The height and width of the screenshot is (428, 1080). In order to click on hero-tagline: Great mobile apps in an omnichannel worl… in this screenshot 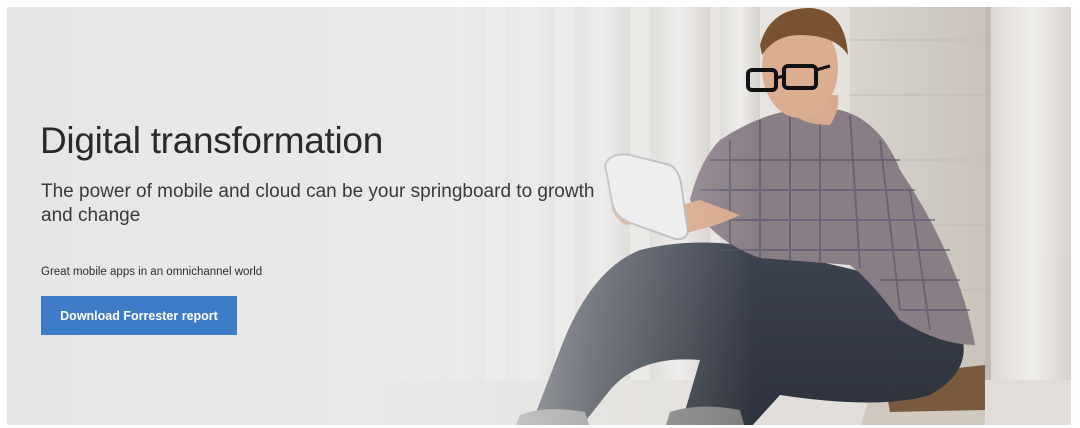, I will do `click(152, 272)`.